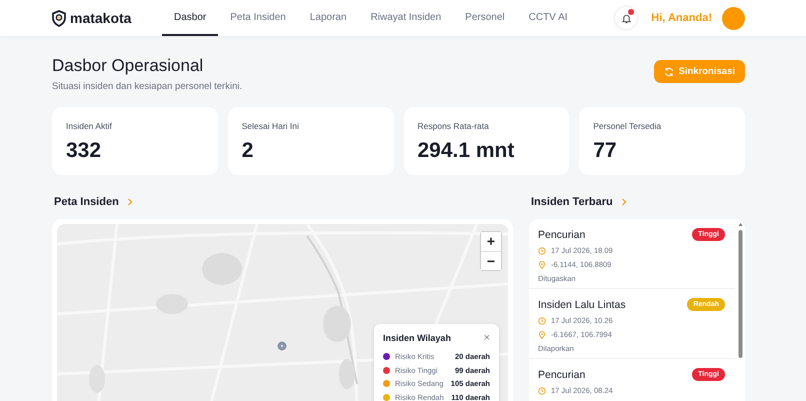 This screenshot has height=401, width=806. What do you see at coordinates (582, 304) in the screenshot?
I see `incident-title: Insiden Lalu Lintas` at bounding box center [582, 304].